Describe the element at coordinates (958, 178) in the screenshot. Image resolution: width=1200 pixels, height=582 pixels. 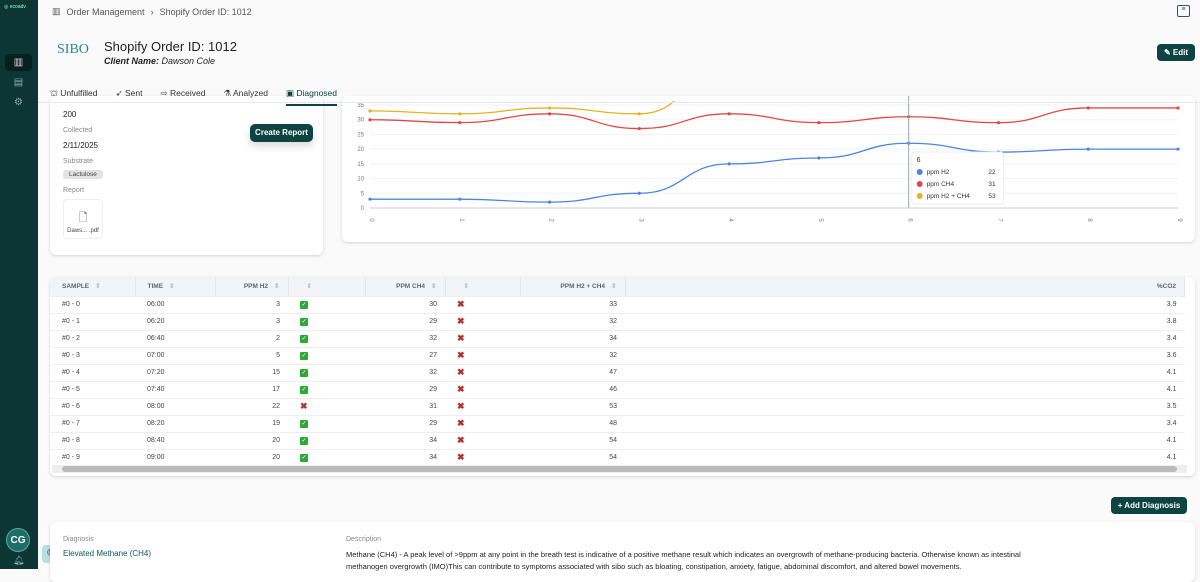
I see `chart-tooltip: 6 ppm H2 22 ppm CH4 31 ppm H2 + CH4 53` at that location.